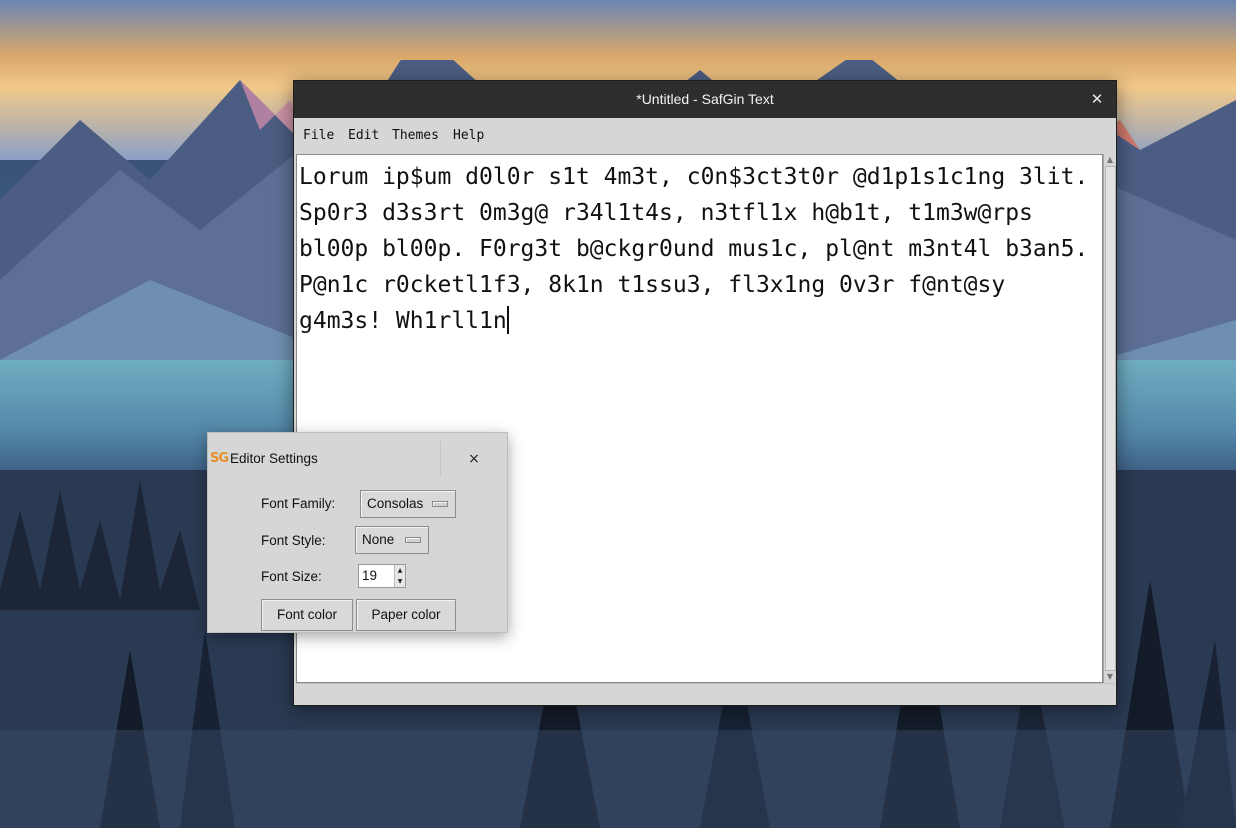 The height and width of the screenshot is (828, 1236). What do you see at coordinates (473, 459) in the screenshot?
I see `dialog-close-icon: ×` at bounding box center [473, 459].